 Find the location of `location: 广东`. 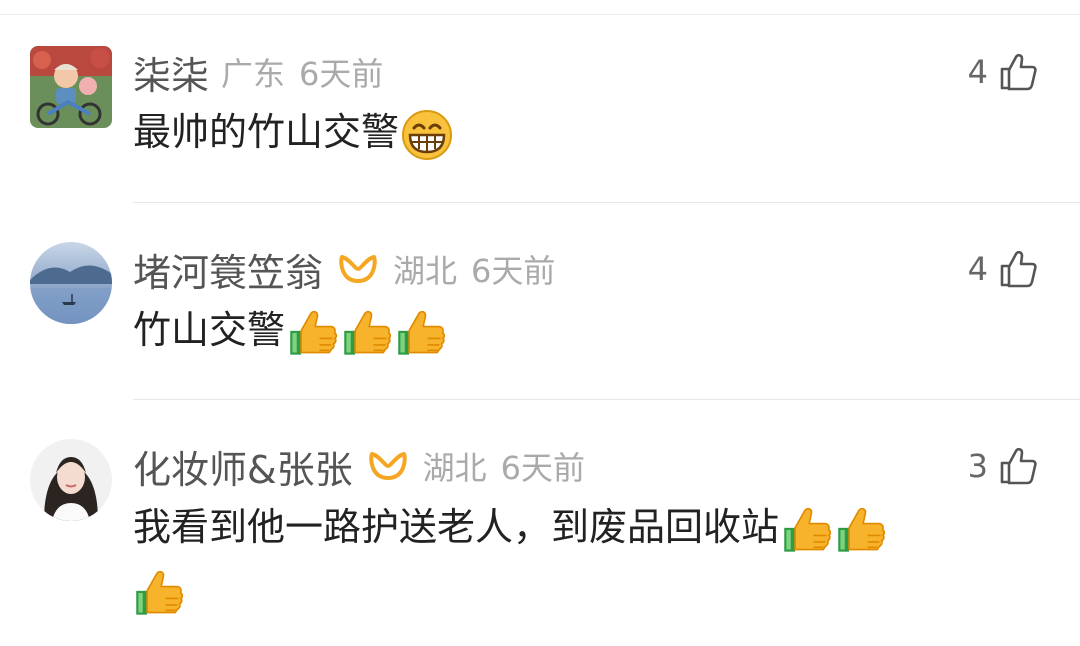

location: 广东 is located at coordinates (253, 74).